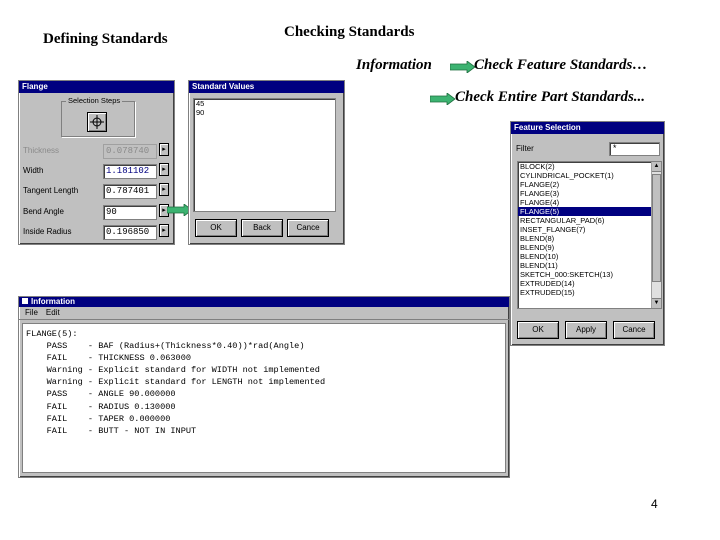 This screenshot has width=720, height=540. What do you see at coordinates (634, 330) in the screenshot?
I see `feature-cancel-button: Cance` at bounding box center [634, 330].